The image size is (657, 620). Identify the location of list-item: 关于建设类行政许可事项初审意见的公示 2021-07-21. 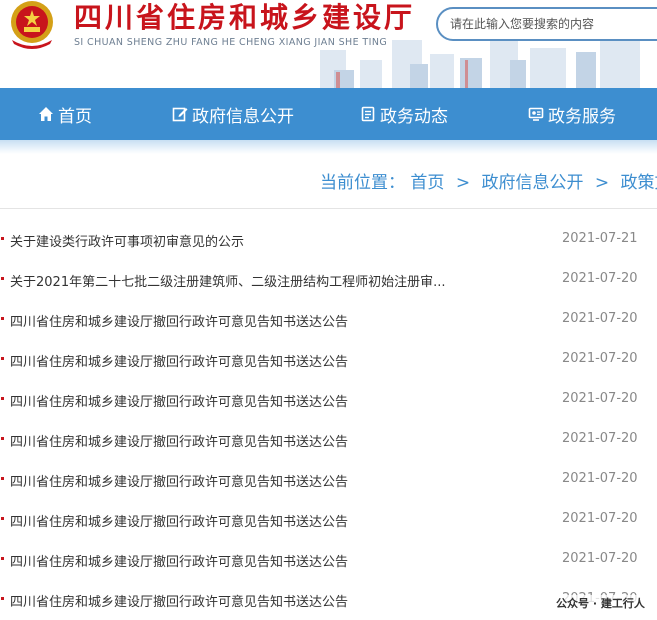
(328, 240).